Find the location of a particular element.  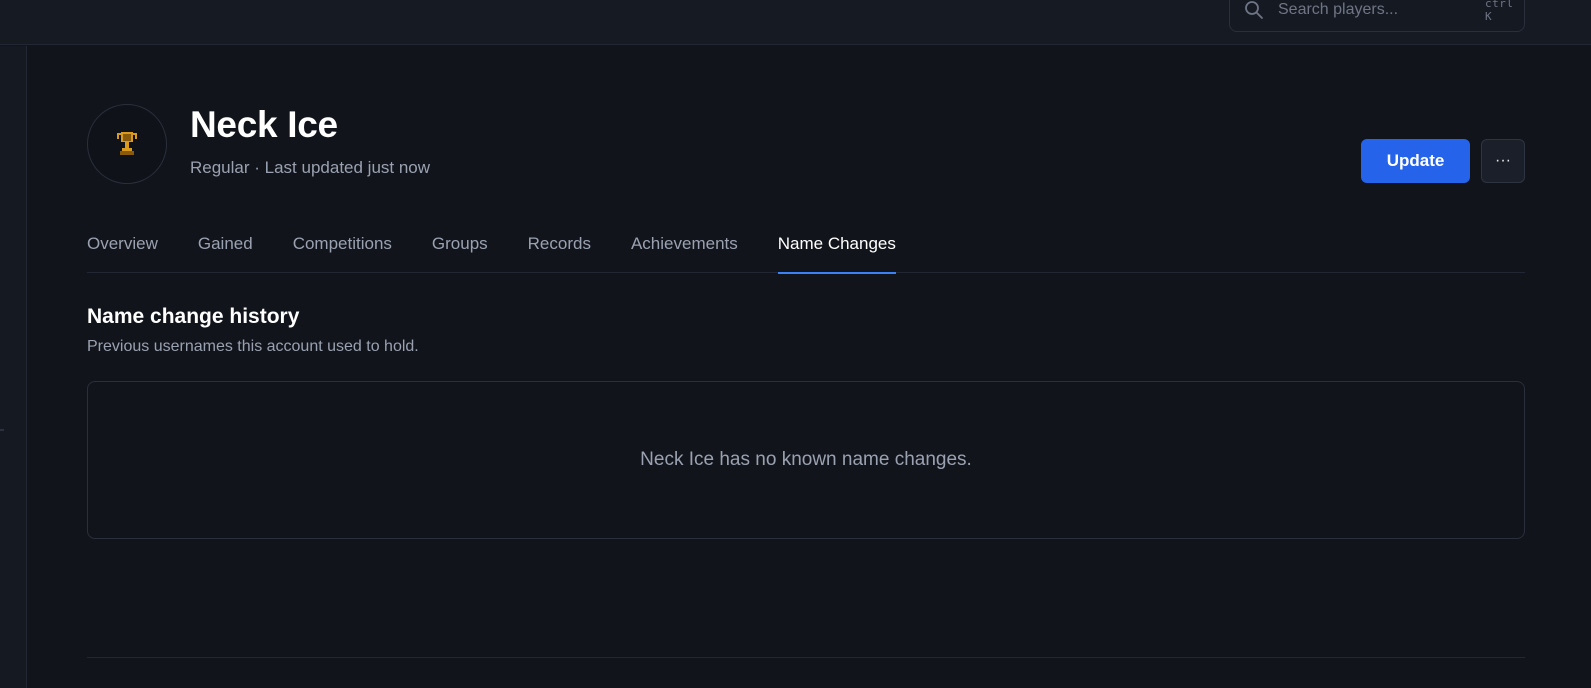

tab-gained: Gained is located at coordinates (225, 246).